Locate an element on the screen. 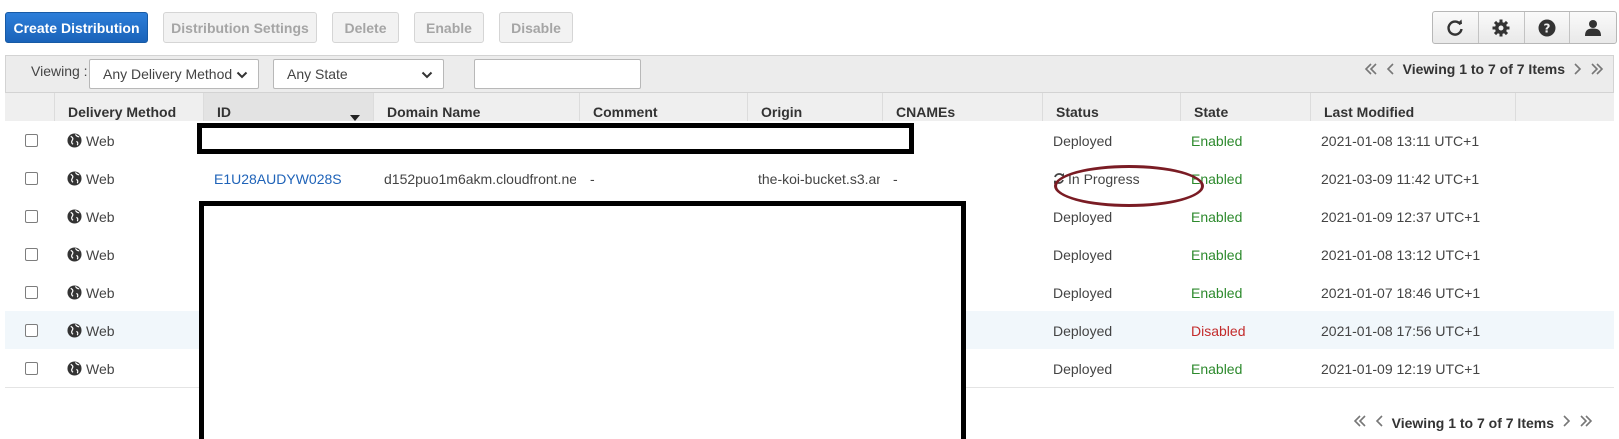 Image resolution: width=1619 pixels, height=439 pixels. delivery-method-select: Any Delivery Method is located at coordinates (174, 74).